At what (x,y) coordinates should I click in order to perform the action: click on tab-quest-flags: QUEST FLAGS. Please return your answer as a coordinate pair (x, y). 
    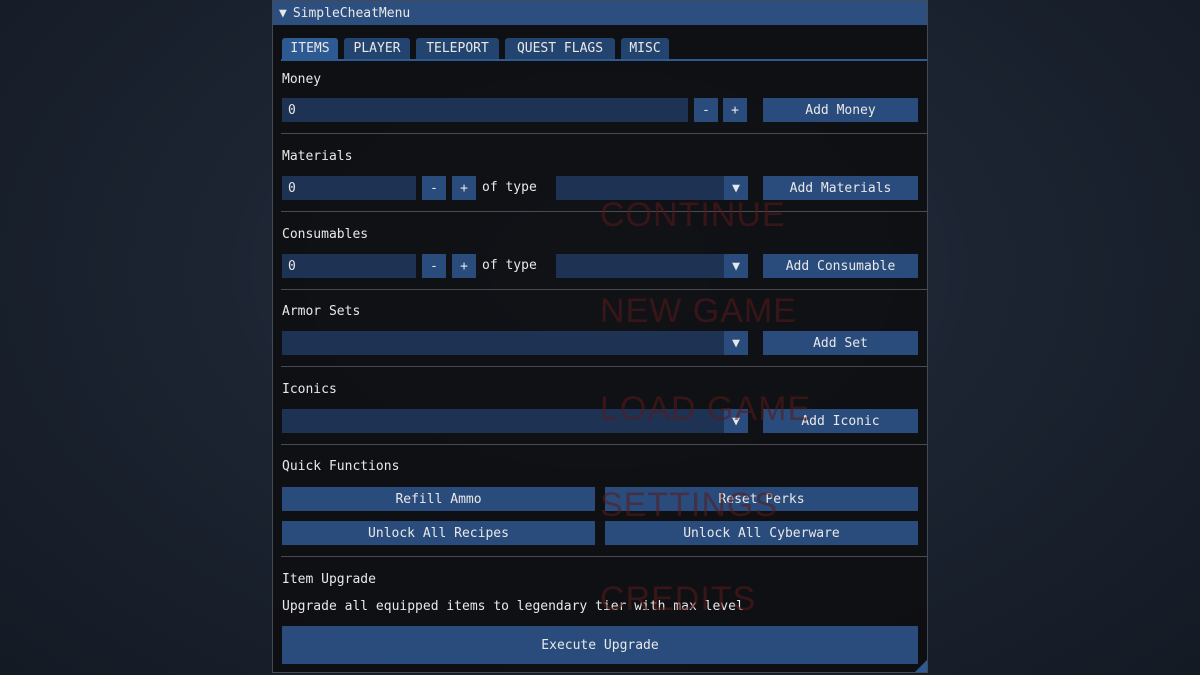
    Looking at the image, I should click on (560, 48).